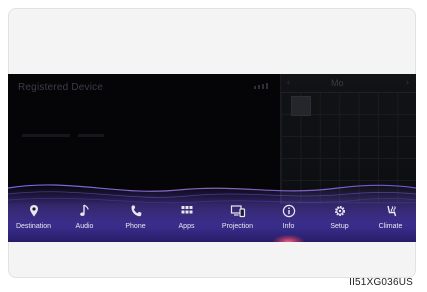 This screenshot has width=427, height=292. Describe the element at coordinates (261, 86) in the screenshot. I see `signal-status-icon` at that location.